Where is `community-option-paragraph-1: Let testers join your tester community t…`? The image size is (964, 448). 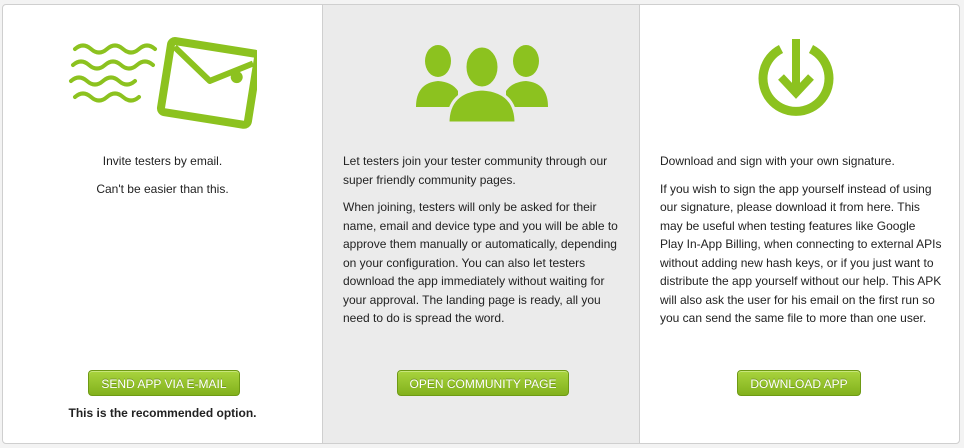
community-option-paragraph-1: Let testers join your tester community t… is located at coordinates (475, 170).